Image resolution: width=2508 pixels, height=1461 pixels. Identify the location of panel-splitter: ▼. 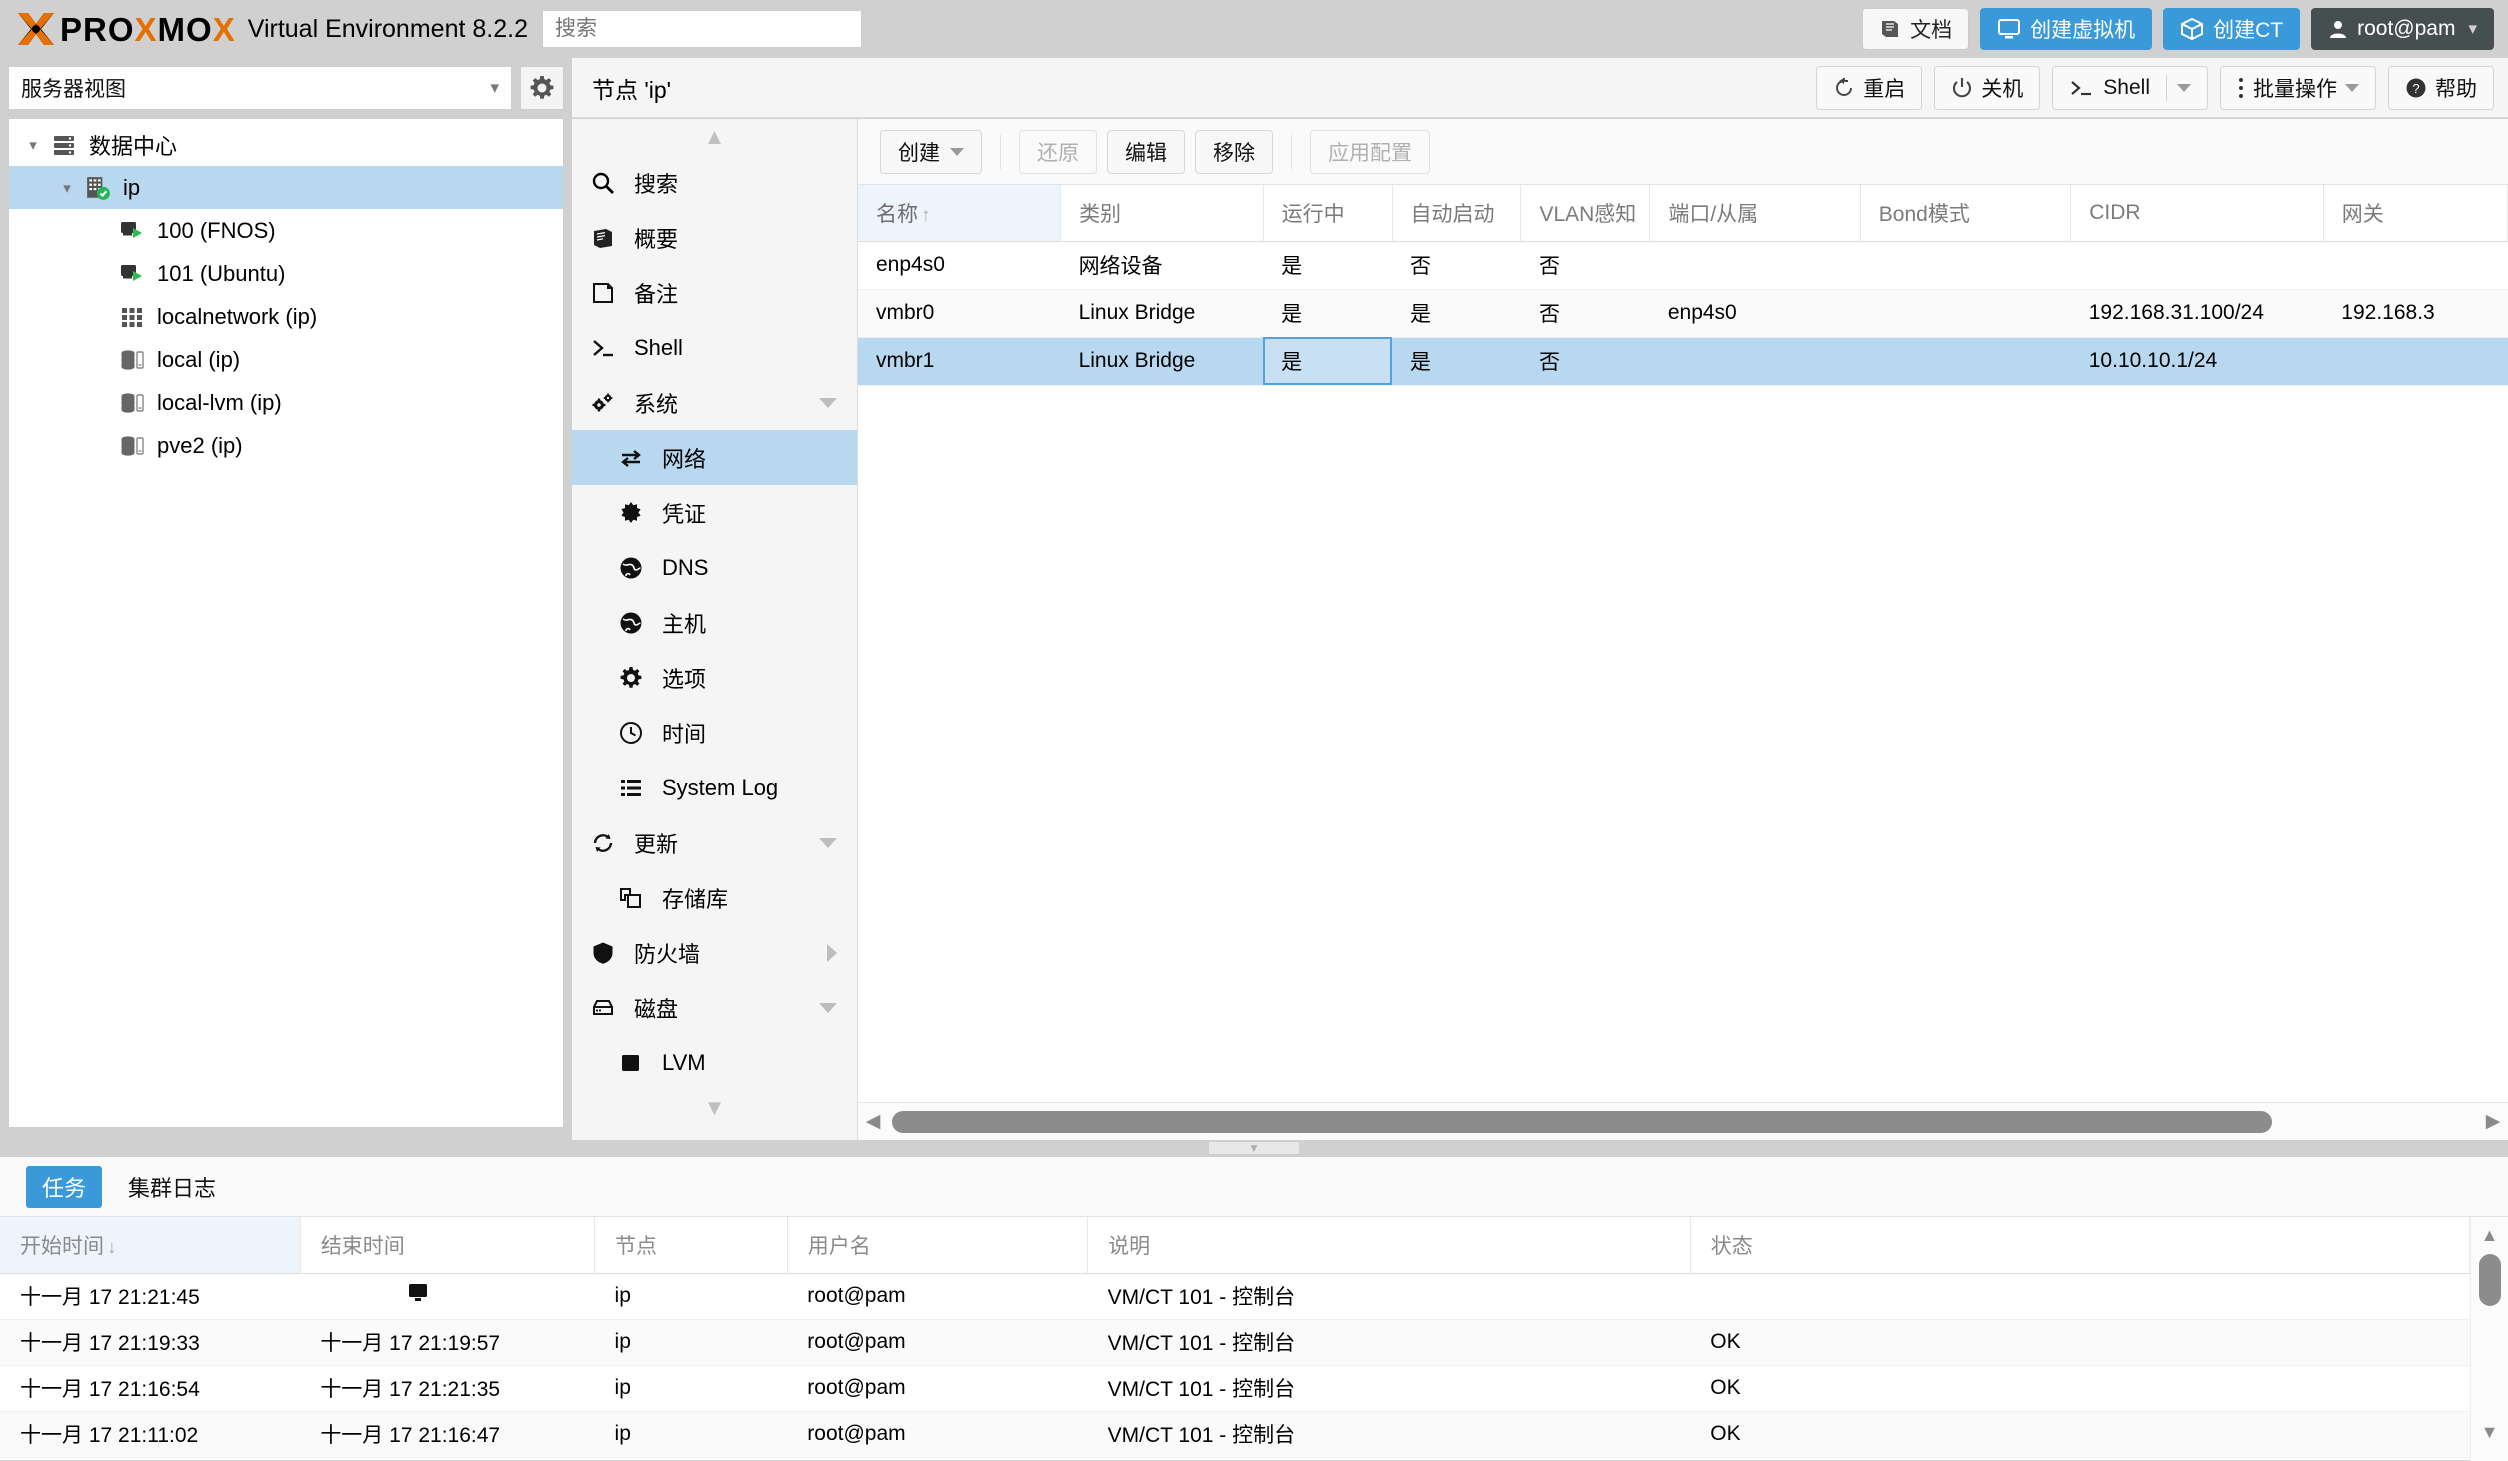
(1254, 1148).